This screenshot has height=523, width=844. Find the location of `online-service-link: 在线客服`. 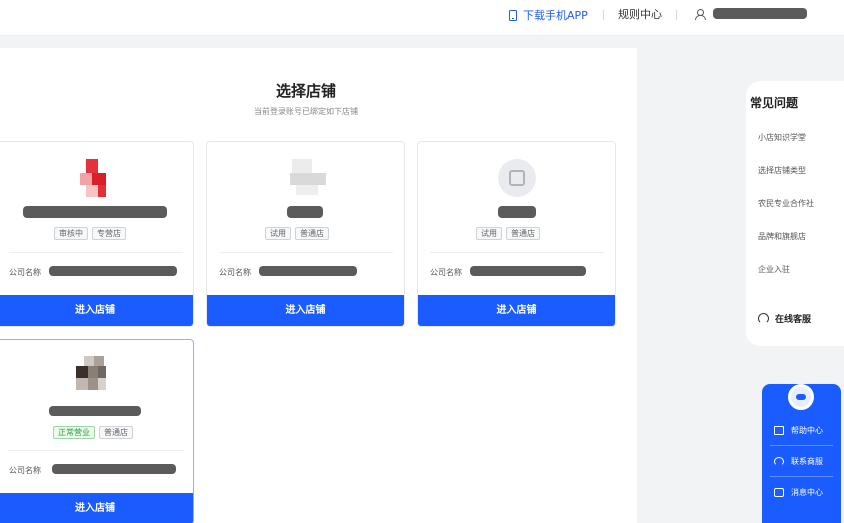

online-service-link: 在线客服 is located at coordinates (784, 318).